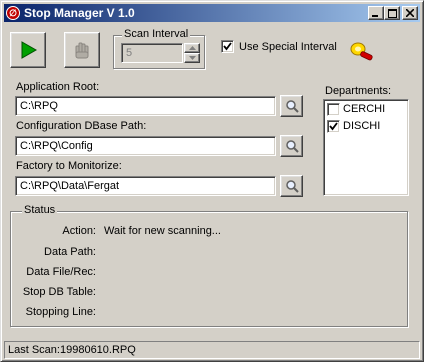 This screenshot has width=424, height=362. Describe the element at coordinates (13, 13) in the screenshot. I see `app-icon: ∅` at that location.